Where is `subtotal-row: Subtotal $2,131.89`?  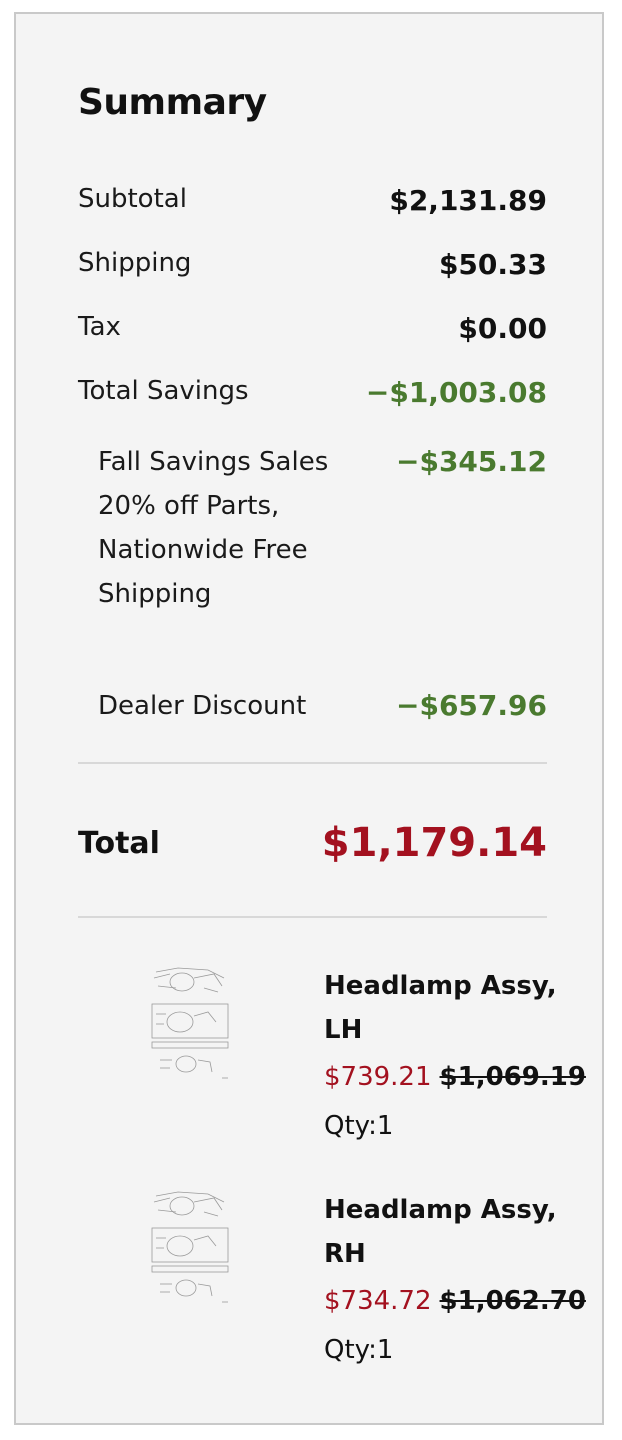 subtotal-row: Subtotal $2,131.89 is located at coordinates (312, 200).